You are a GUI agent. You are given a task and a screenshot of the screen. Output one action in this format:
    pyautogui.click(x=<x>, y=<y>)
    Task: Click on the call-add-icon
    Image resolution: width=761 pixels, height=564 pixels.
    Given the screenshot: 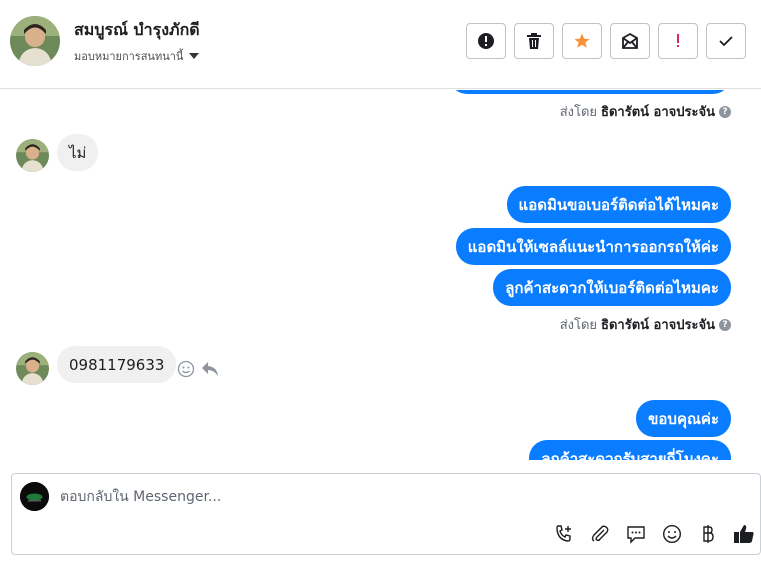 What is the action you would take?
    pyautogui.click(x=564, y=534)
    